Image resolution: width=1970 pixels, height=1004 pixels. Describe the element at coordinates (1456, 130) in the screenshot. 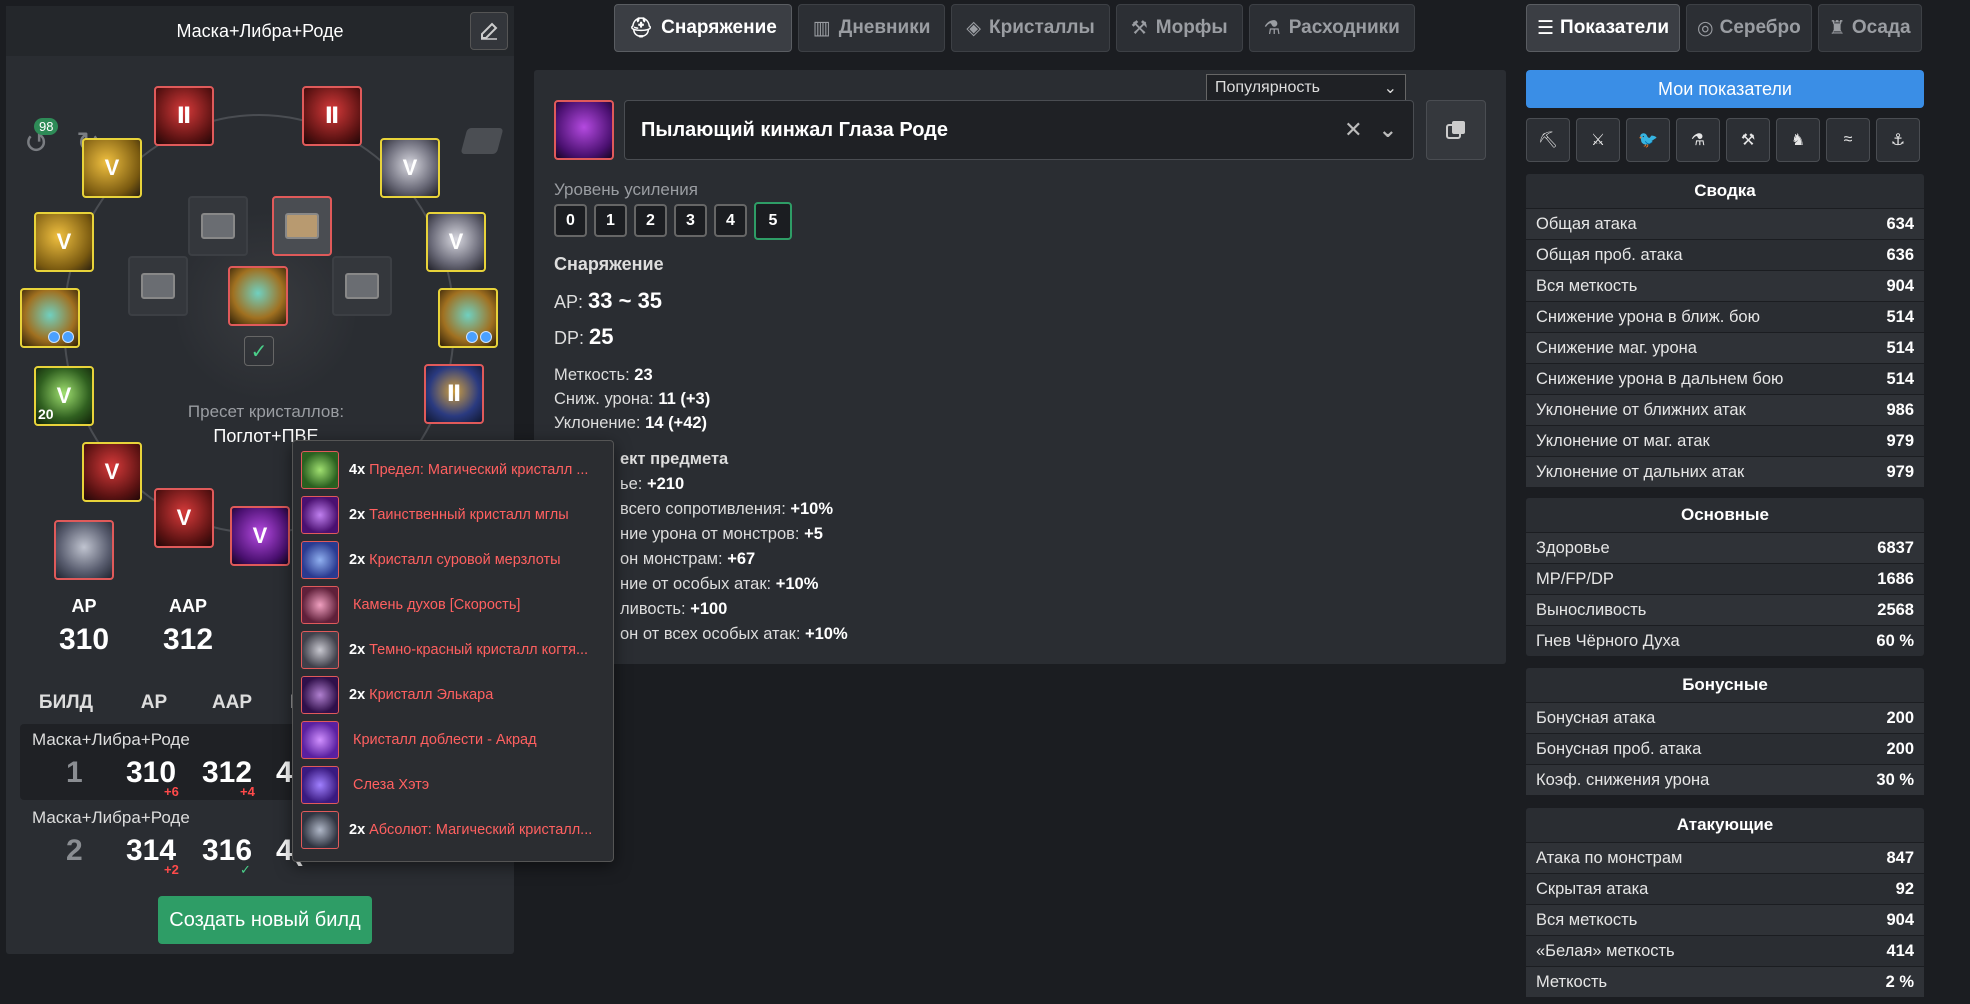

I see `copy-button` at that location.